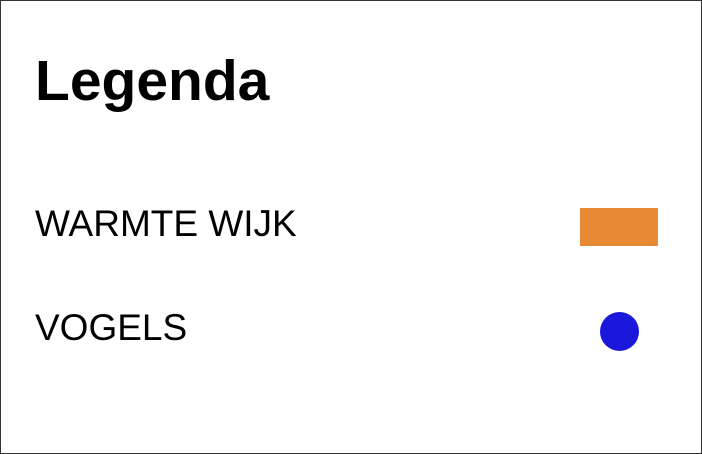  Describe the element at coordinates (166, 223) in the screenshot. I see `legend-item-label-warmte-wijk: WARMTE WIJK` at that location.